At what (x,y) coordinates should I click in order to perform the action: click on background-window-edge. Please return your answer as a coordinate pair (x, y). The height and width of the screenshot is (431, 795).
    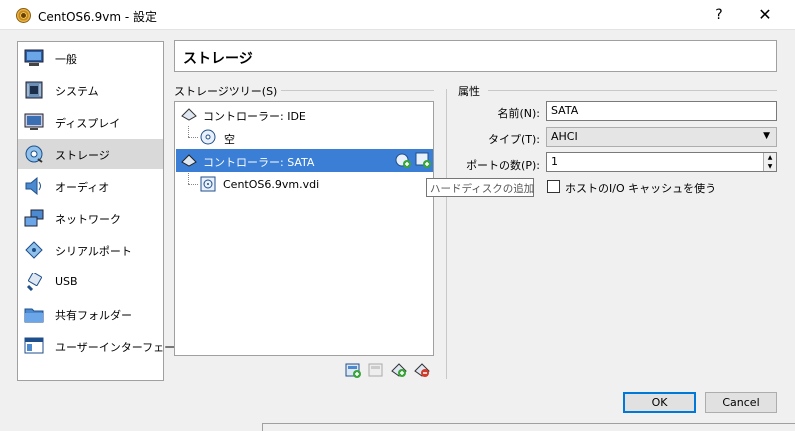
    Looking at the image, I should click on (528, 427).